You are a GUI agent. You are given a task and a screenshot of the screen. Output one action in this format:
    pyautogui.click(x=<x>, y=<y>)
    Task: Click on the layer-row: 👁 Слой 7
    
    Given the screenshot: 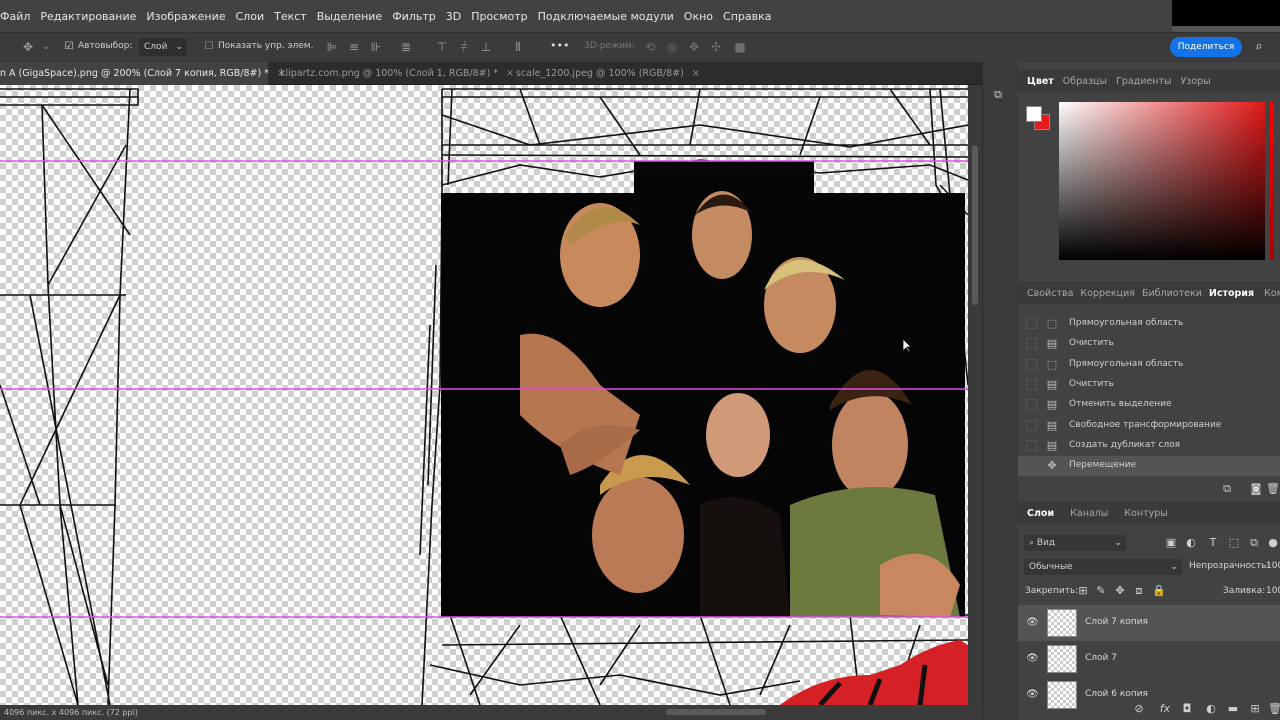 What is the action you would take?
    pyautogui.click(x=1149, y=659)
    